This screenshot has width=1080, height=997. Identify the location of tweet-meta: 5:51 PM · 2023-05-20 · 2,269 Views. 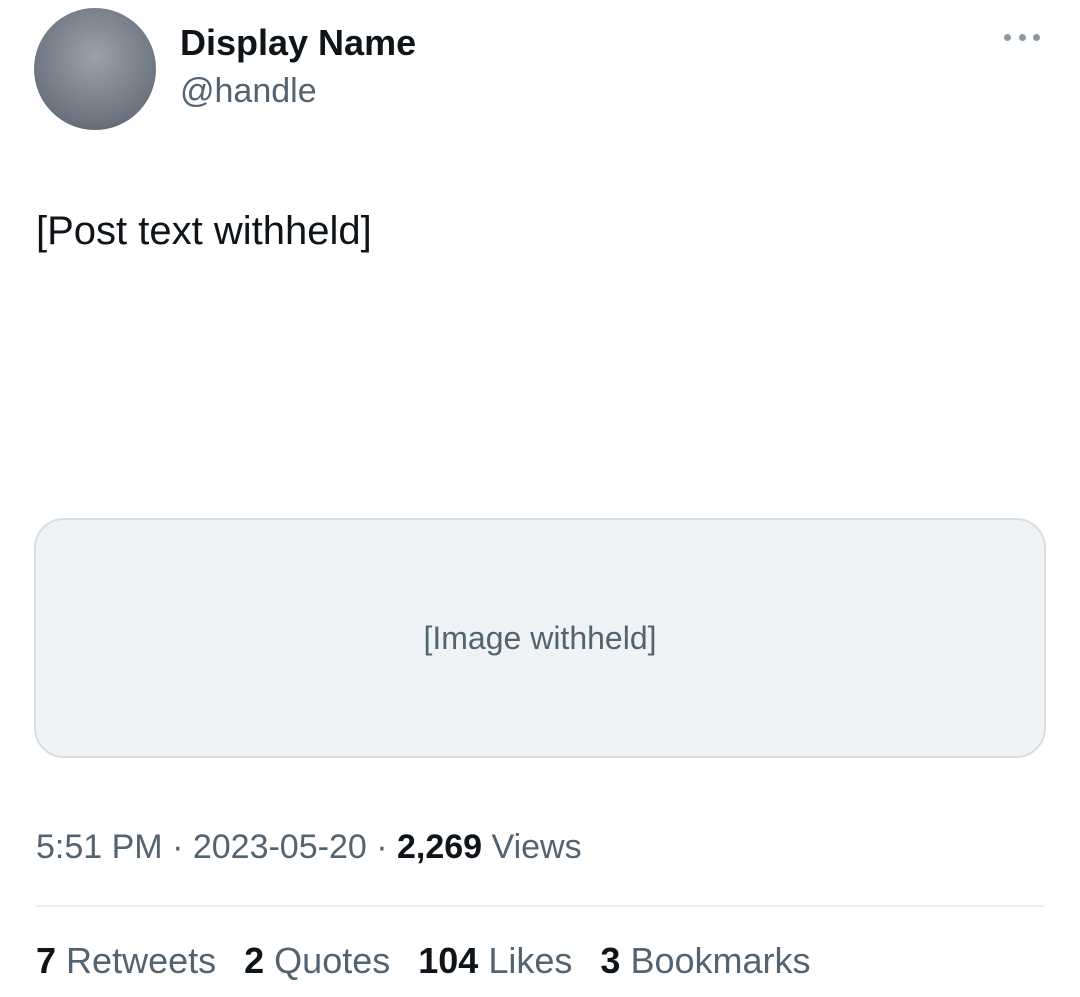
(309, 847).